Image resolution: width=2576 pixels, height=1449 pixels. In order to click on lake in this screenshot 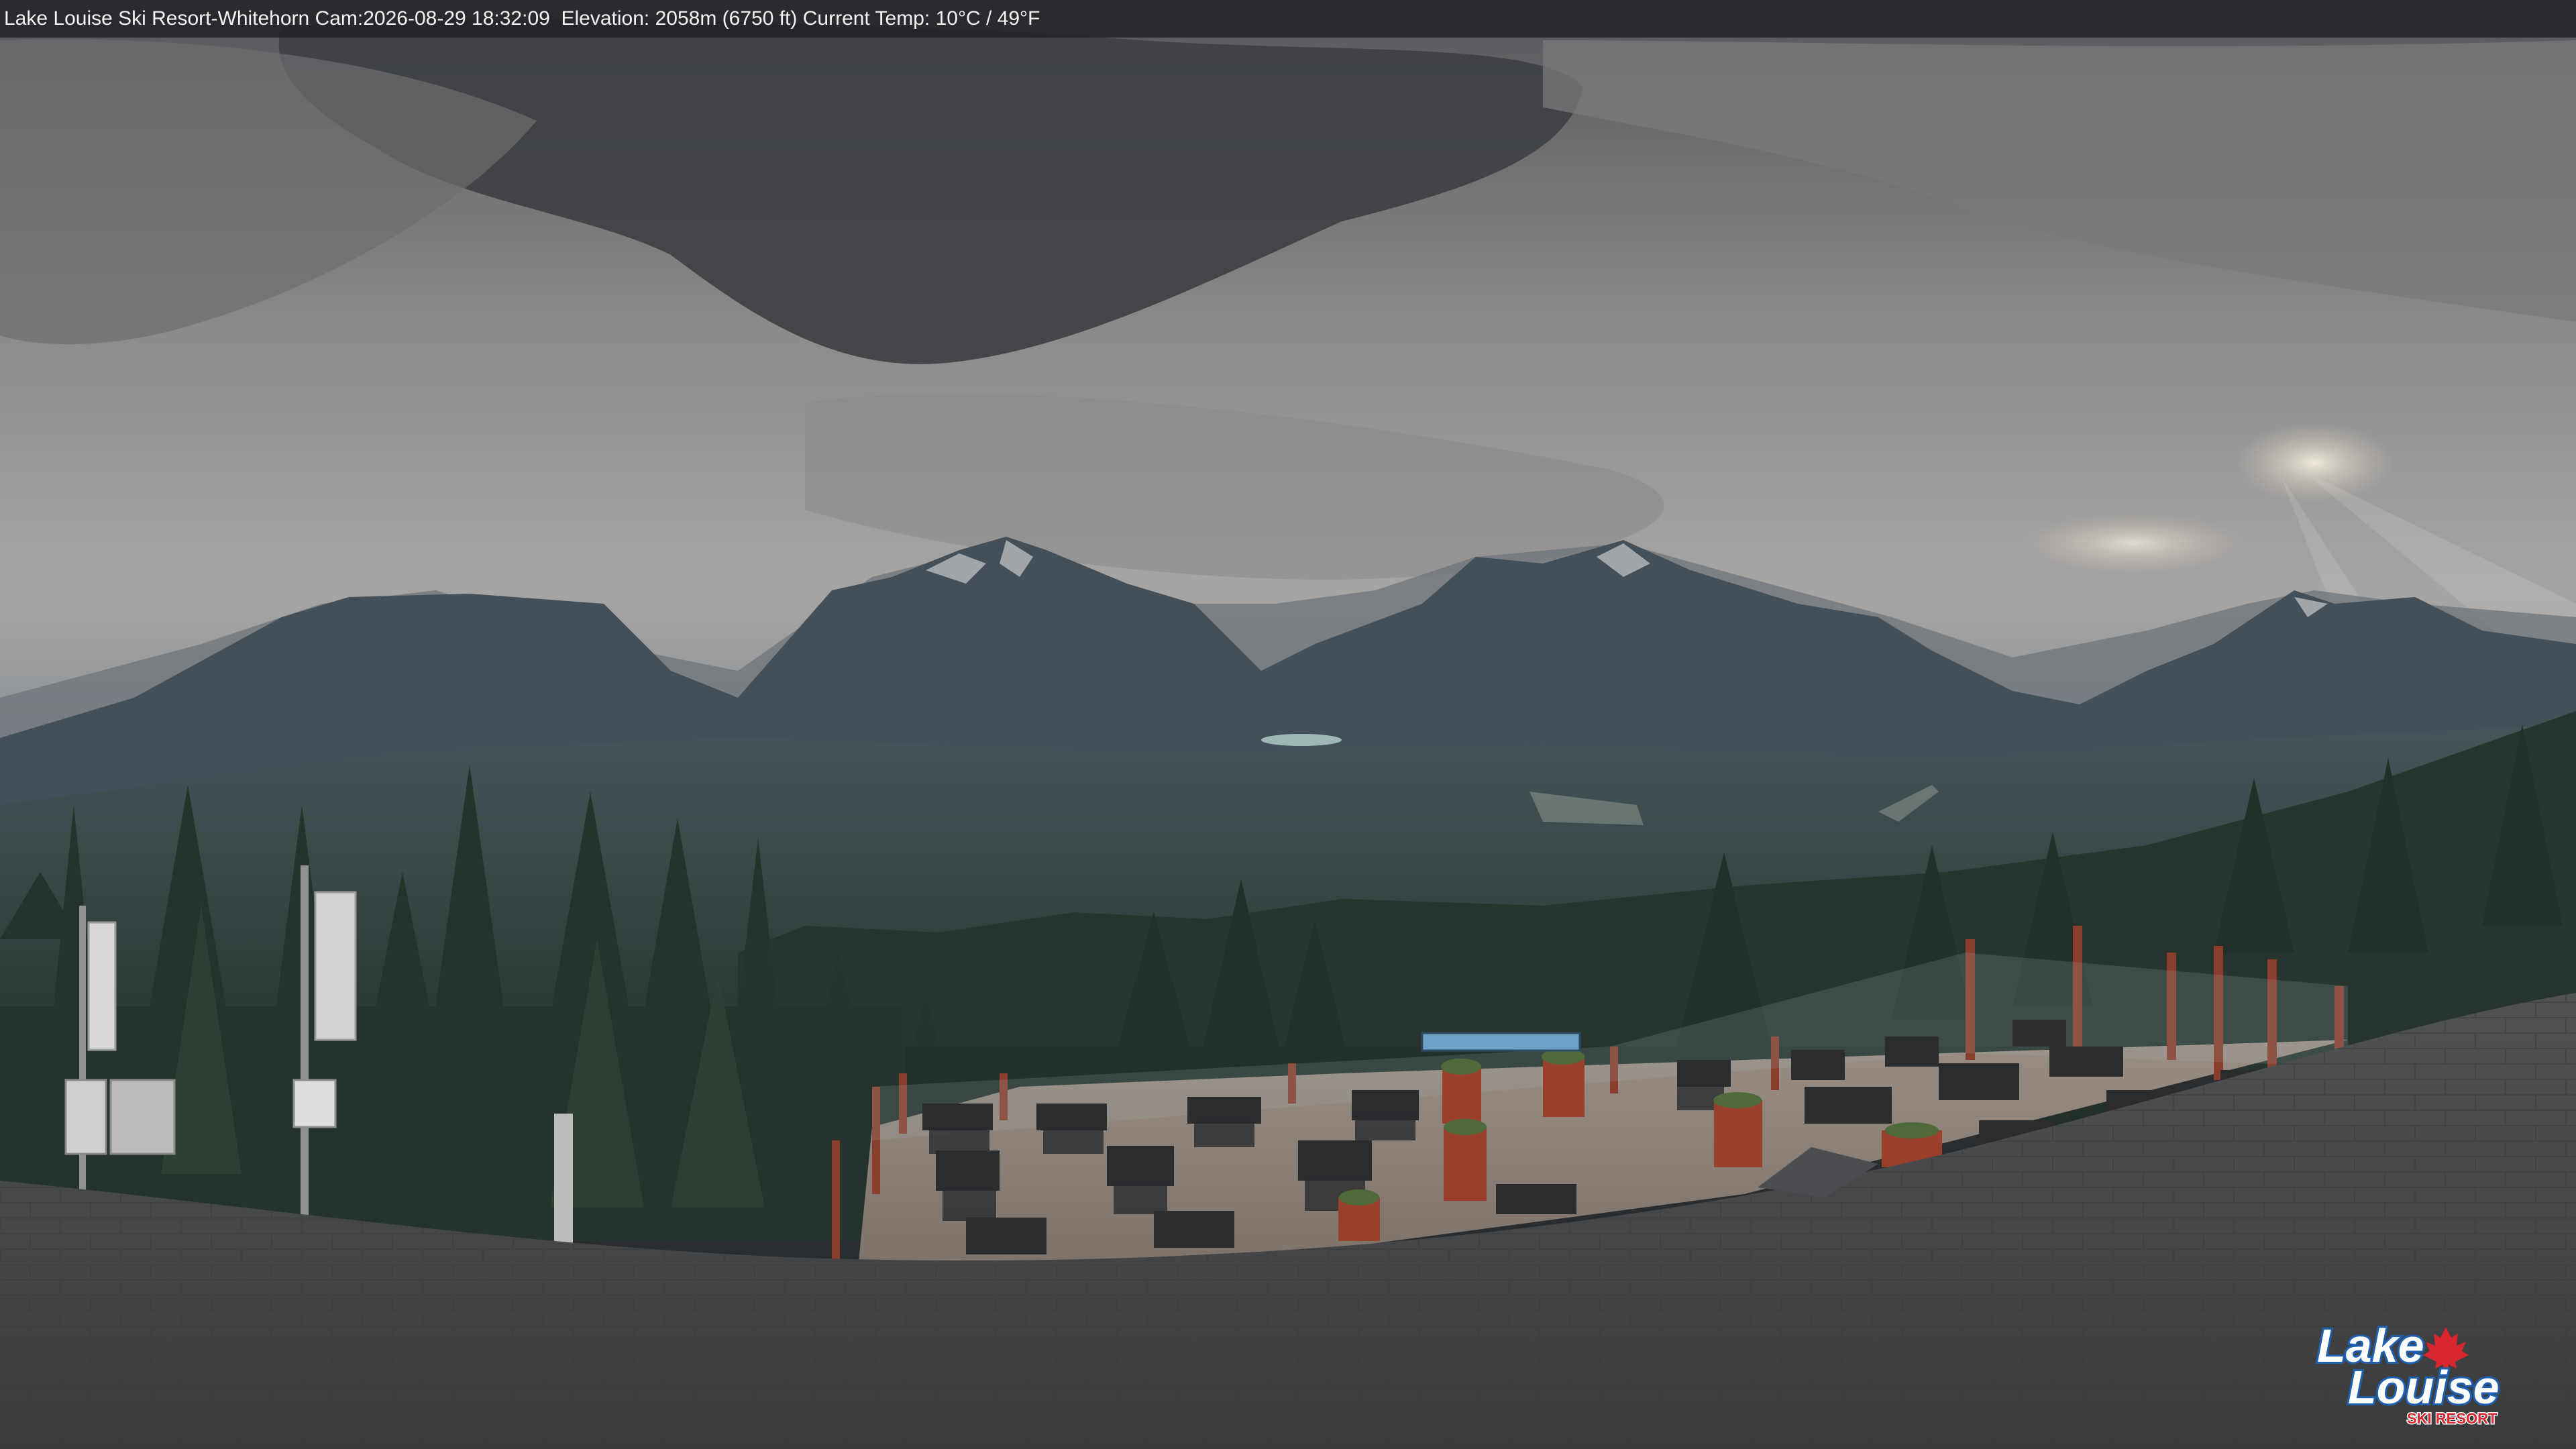, I will do `click(1301, 740)`.